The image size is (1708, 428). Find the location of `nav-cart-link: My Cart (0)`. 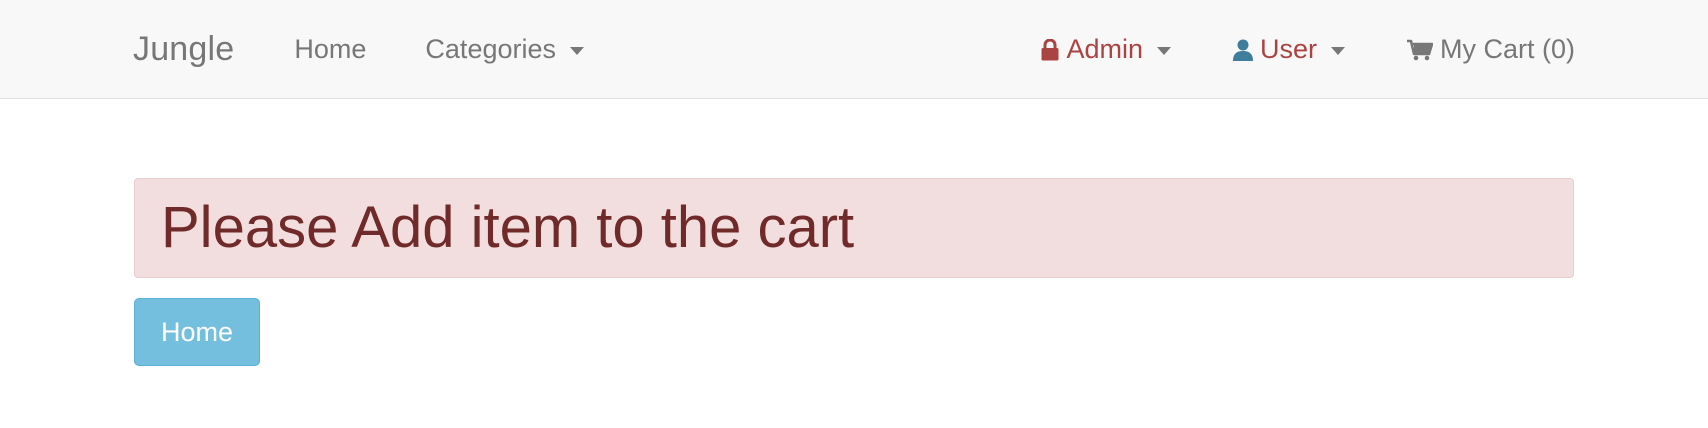

nav-cart-link: My Cart (0) is located at coordinates (1491, 49).